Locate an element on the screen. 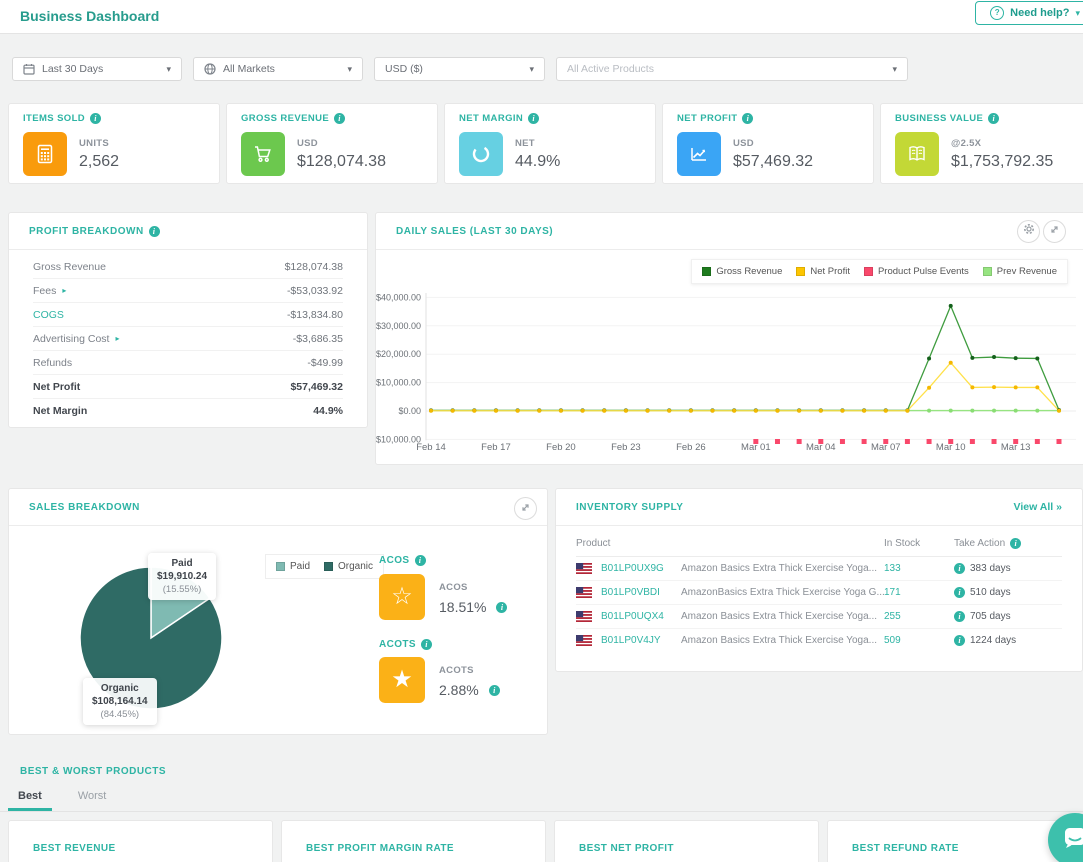 This screenshot has height=862, width=1083. top-bar: Business Dashboard Need help? is located at coordinates (541, 17).